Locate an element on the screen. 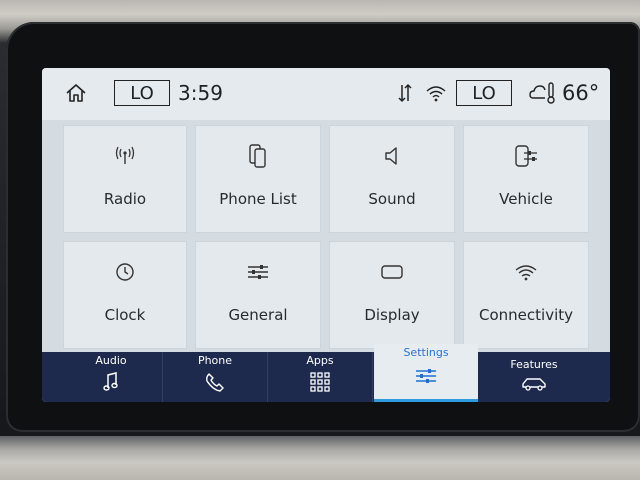 Image resolution: width=640 pixels, height=480 pixels. climate-left-temp: LO is located at coordinates (142, 93).